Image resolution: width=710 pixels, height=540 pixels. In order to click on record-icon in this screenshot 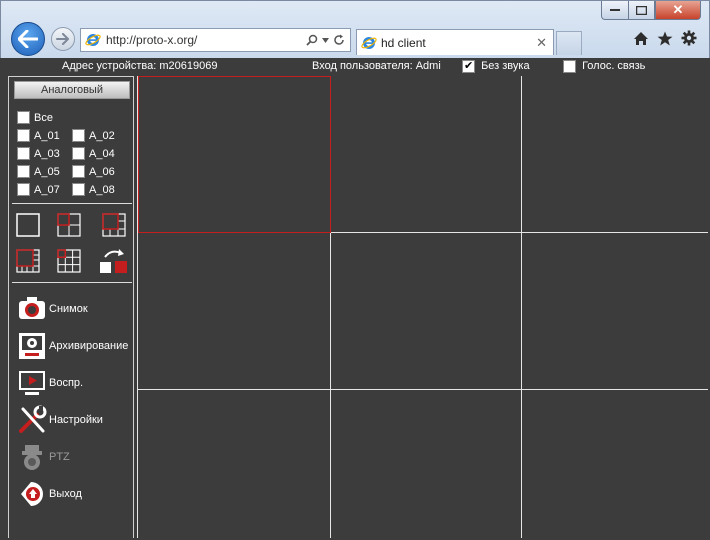, I will do `click(32, 346)`.